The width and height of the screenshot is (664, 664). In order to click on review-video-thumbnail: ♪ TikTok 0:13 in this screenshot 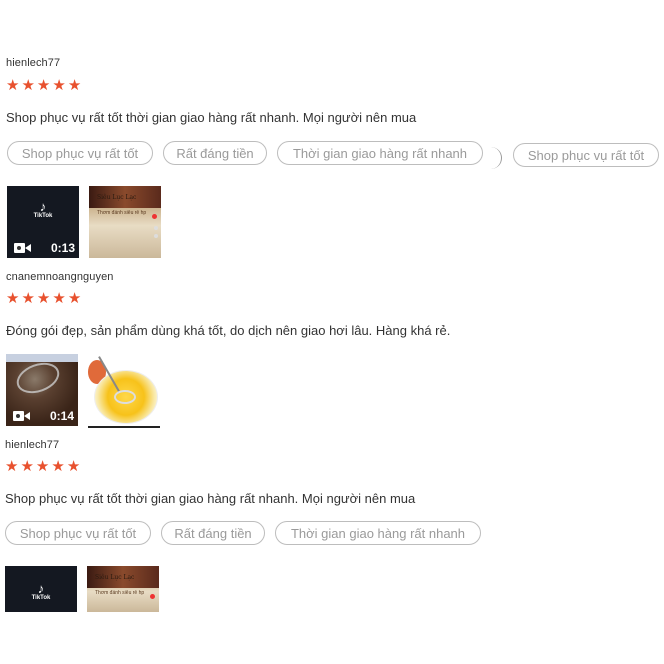, I will do `click(43, 222)`.